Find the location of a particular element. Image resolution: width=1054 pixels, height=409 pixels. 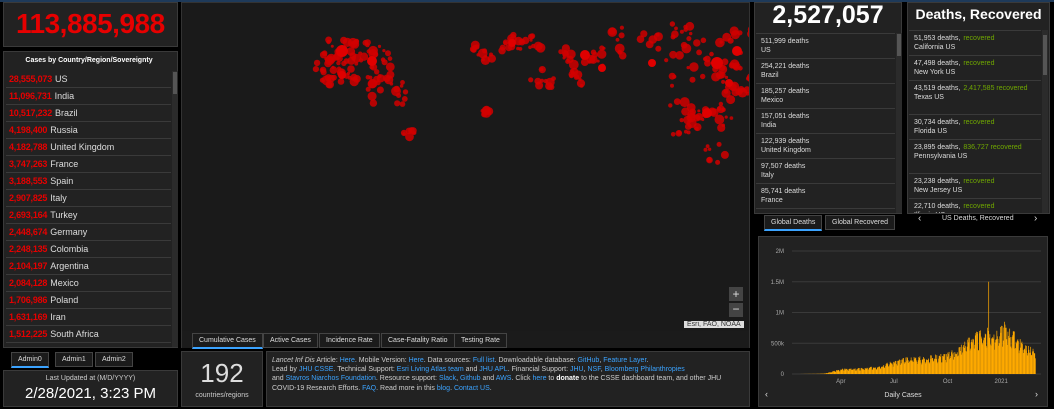

tab-admin1: Admin1 is located at coordinates (74, 359).